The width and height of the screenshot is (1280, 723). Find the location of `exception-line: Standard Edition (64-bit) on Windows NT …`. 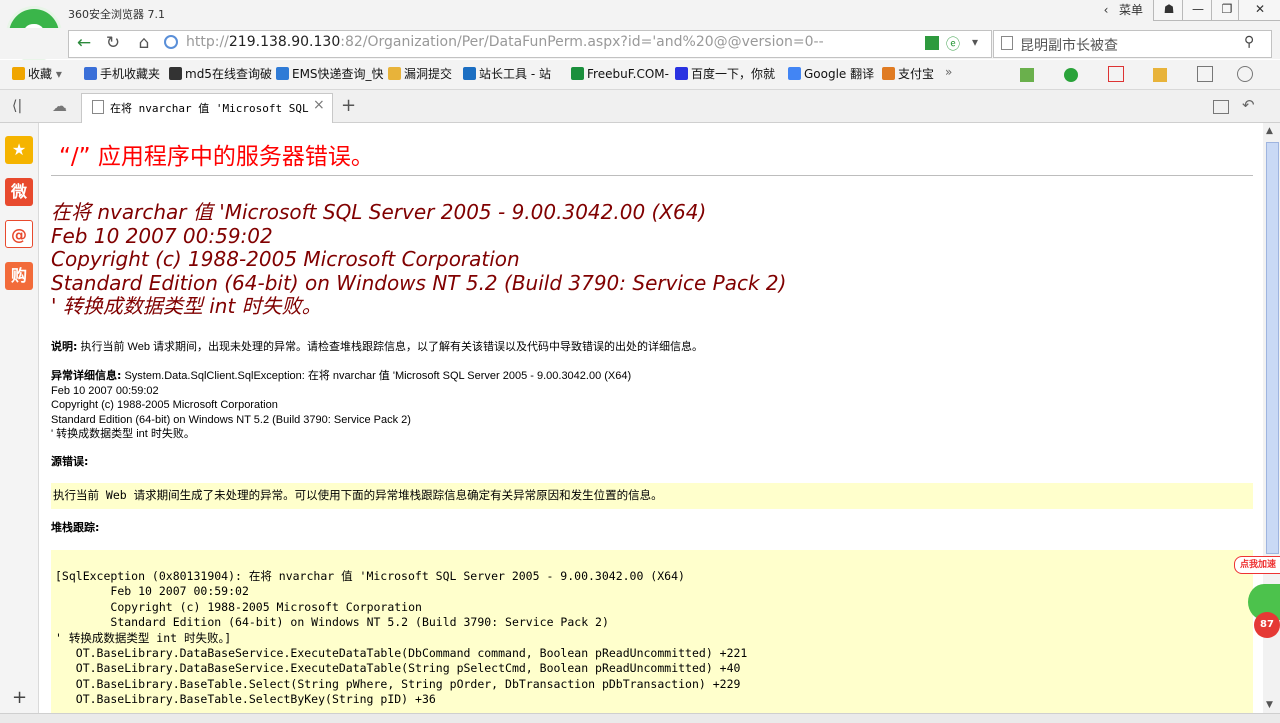

exception-line: Standard Edition (64-bit) on Windows NT … is located at coordinates (231, 419).